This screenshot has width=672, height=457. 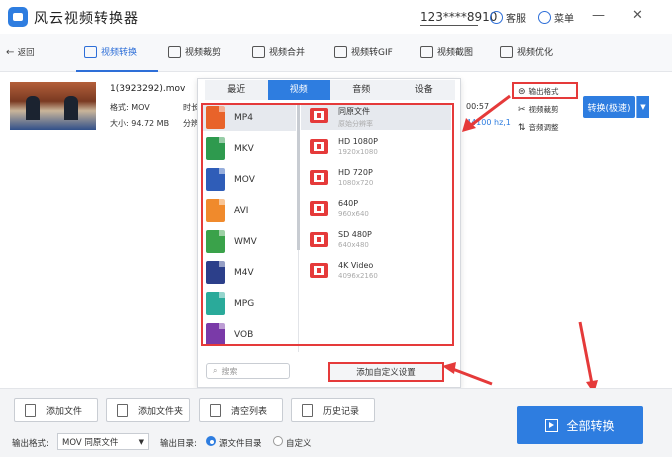 What do you see at coordinates (637, 15) in the screenshot?
I see `close-button: ✕` at bounding box center [637, 15].